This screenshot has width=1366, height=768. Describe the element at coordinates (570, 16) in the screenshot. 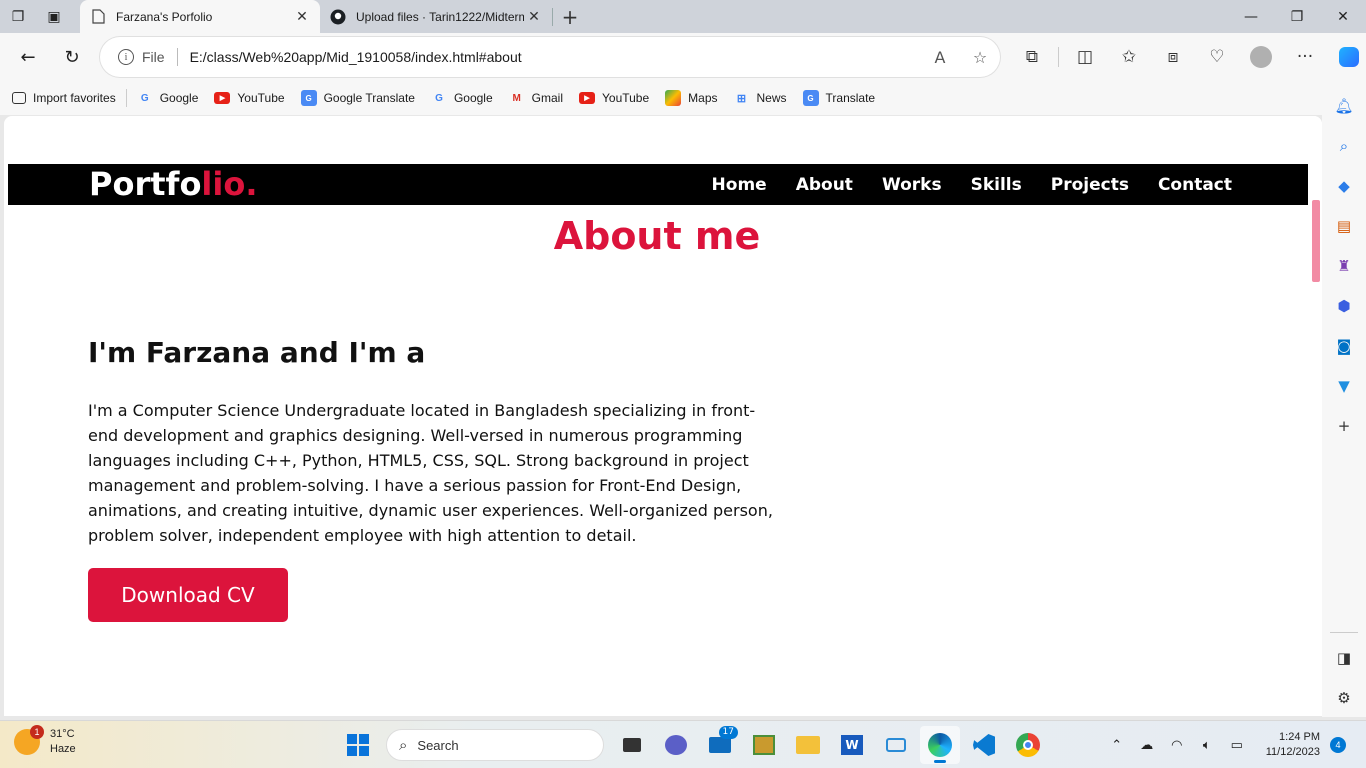

I see `new-tab-icon: +` at that location.